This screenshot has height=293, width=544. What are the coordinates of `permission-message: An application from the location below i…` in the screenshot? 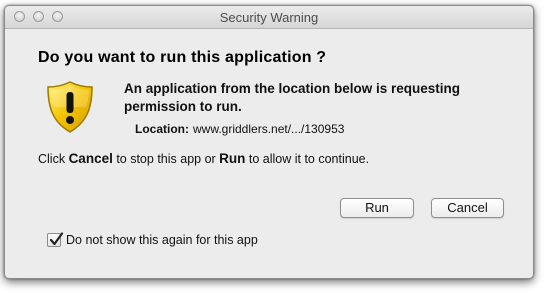 It's located at (292, 97).